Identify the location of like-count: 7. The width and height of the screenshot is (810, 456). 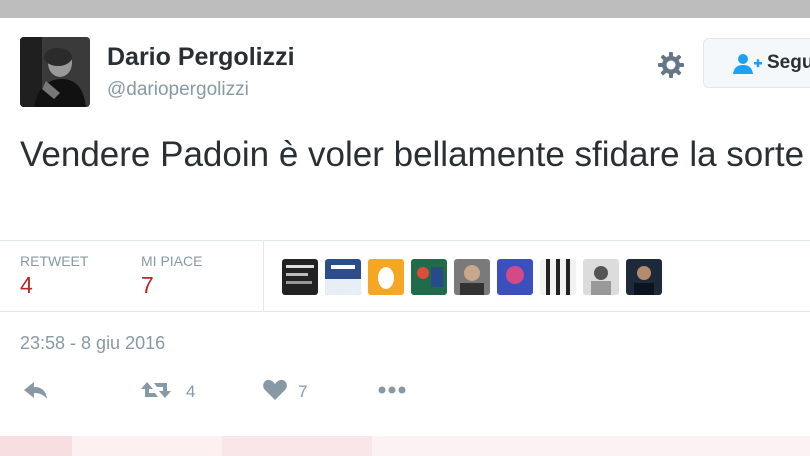
(303, 391).